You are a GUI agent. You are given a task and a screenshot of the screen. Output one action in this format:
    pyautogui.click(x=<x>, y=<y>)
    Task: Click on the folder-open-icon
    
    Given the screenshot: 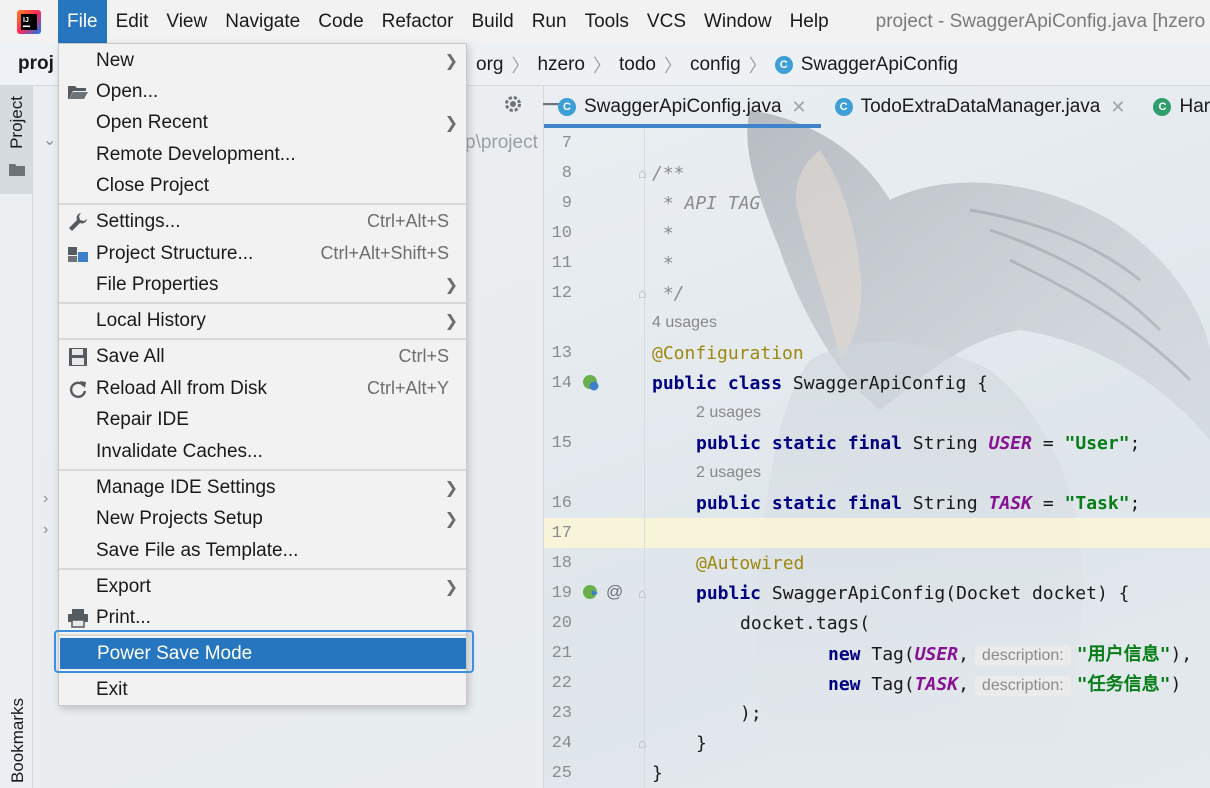 What is the action you would take?
    pyautogui.click(x=78, y=92)
    